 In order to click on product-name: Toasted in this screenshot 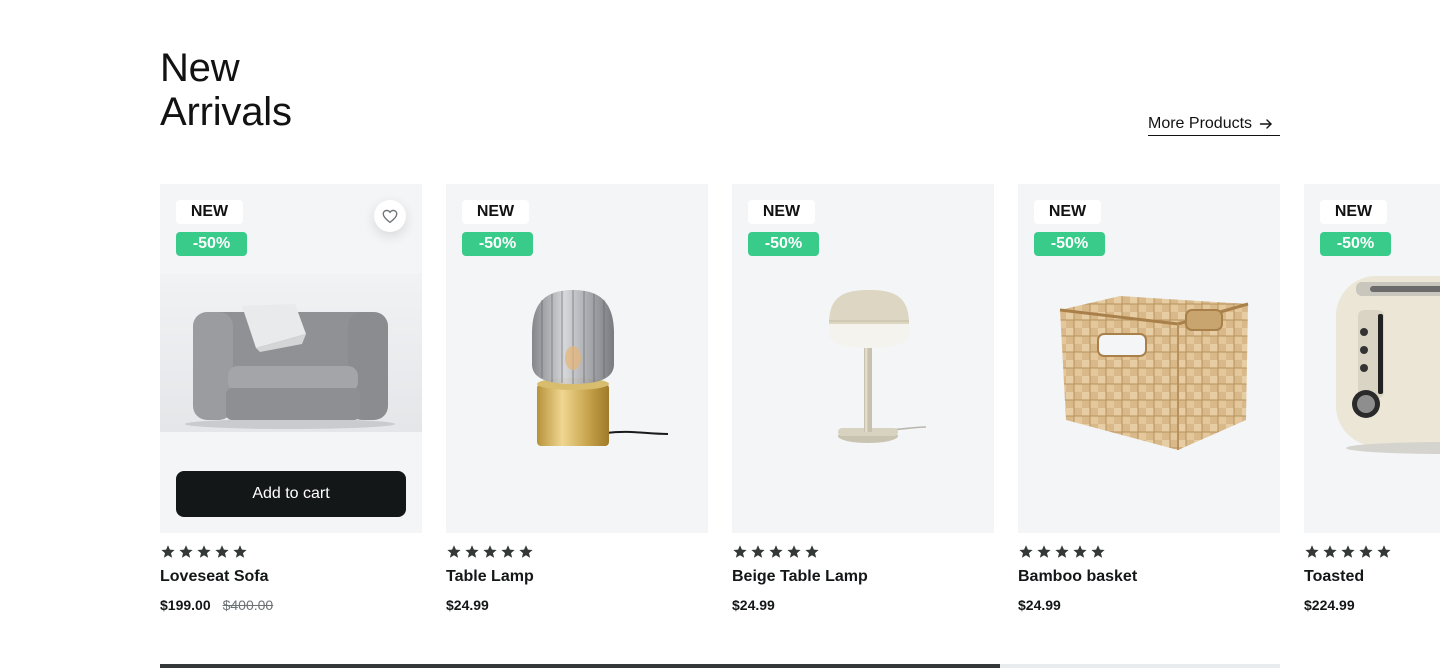, I will do `click(1334, 577)`.